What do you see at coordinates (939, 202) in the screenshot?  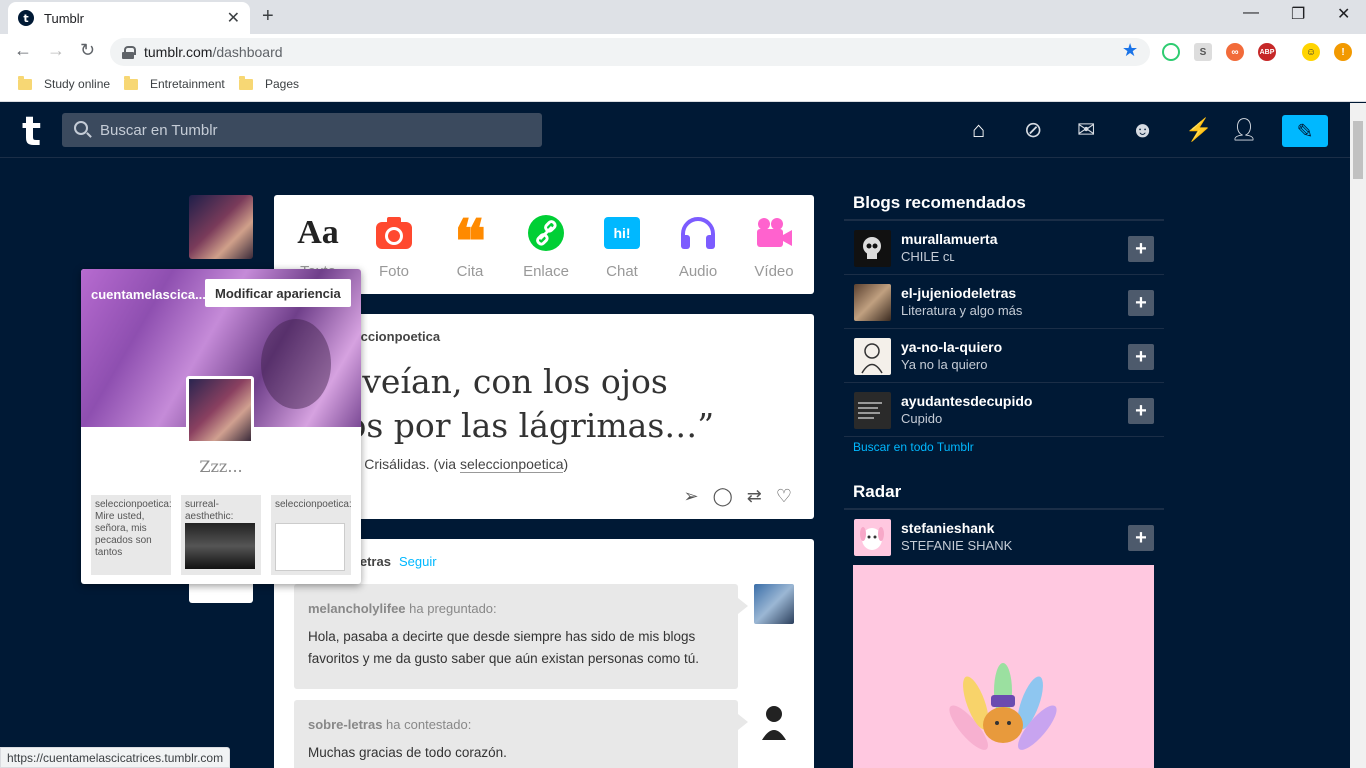 I see `recommended-blogs-title: Blogs recomendados` at bounding box center [939, 202].